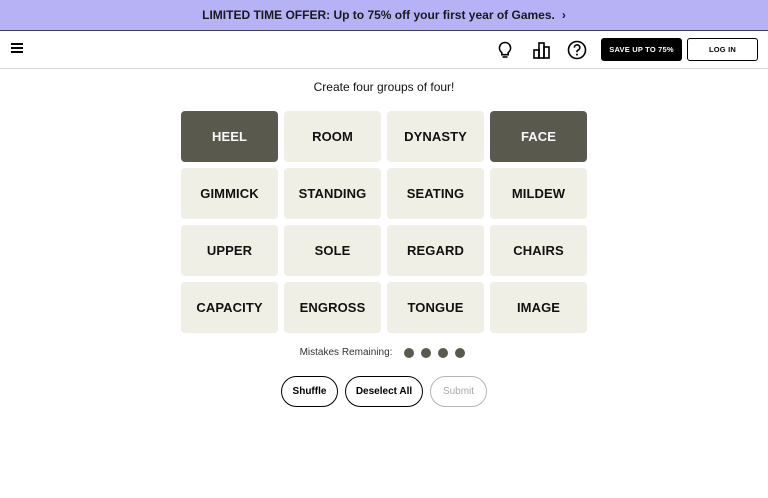  What do you see at coordinates (229, 307) in the screenshot?
I see `word-tile: CAPACITY` at bounding box center [229, 307].